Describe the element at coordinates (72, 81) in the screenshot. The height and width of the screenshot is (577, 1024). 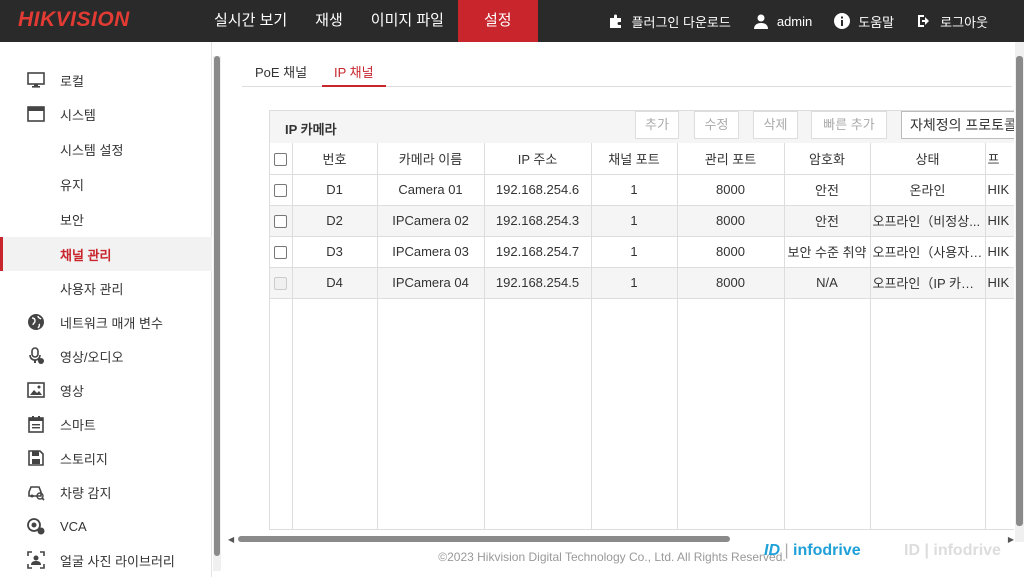
I see `sidebar-item-label: 로컬` at that location.